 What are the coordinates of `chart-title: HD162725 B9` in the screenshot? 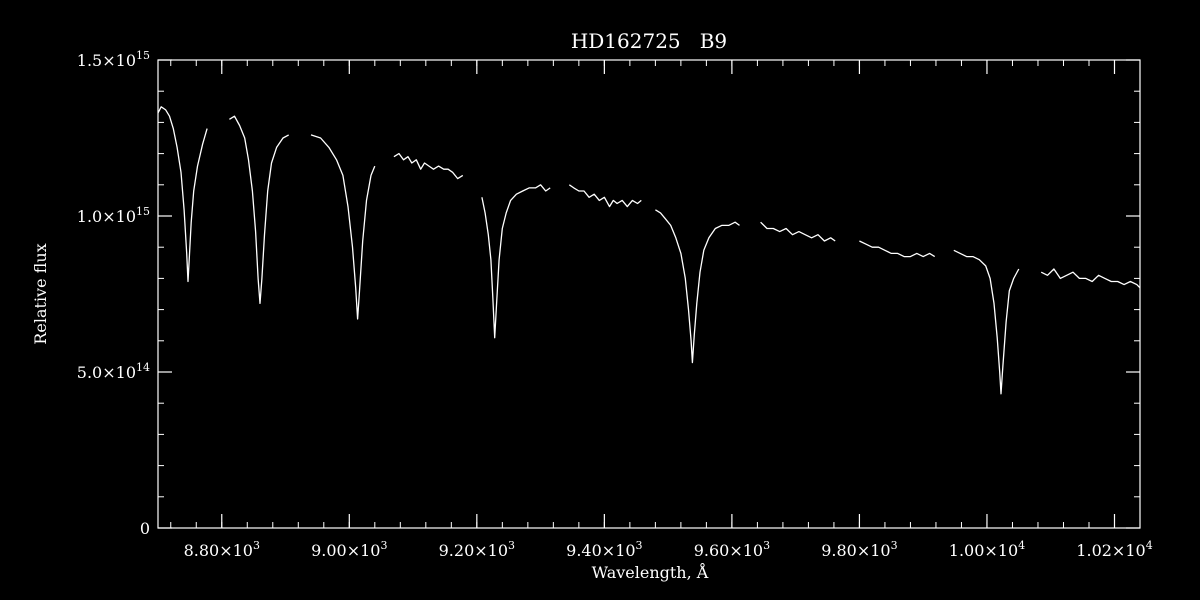 It's located at (649, 41).